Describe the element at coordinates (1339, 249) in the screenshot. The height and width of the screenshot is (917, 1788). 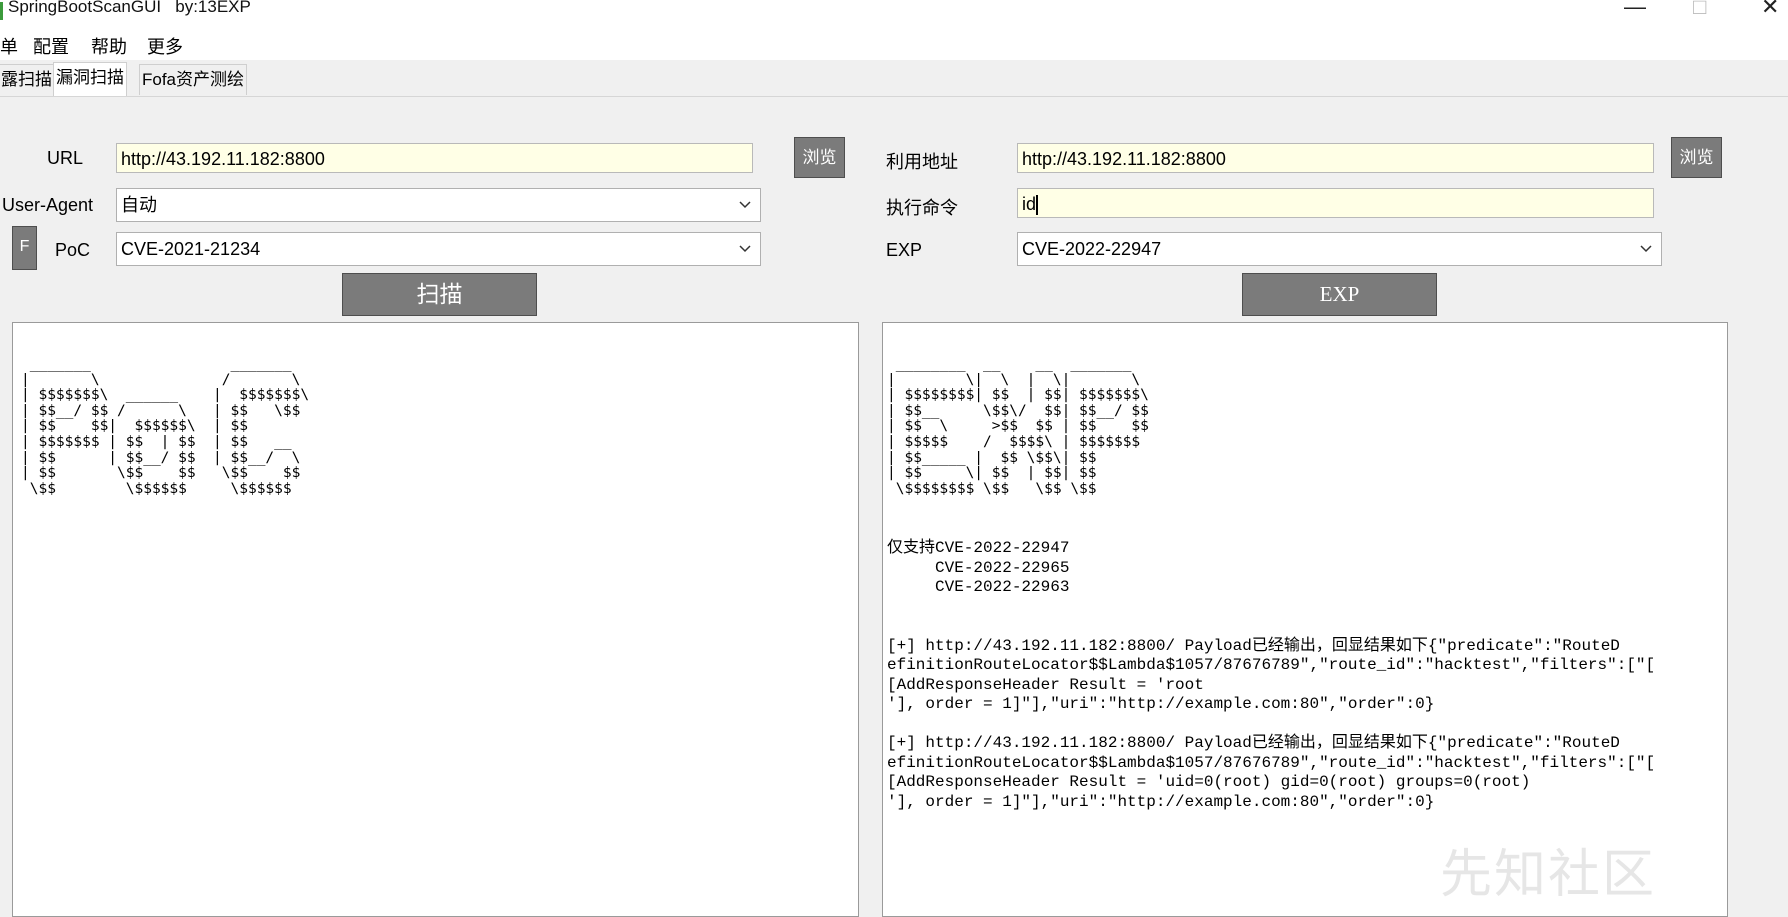
I see `exp-select: CVE-2022-22947` at that location.